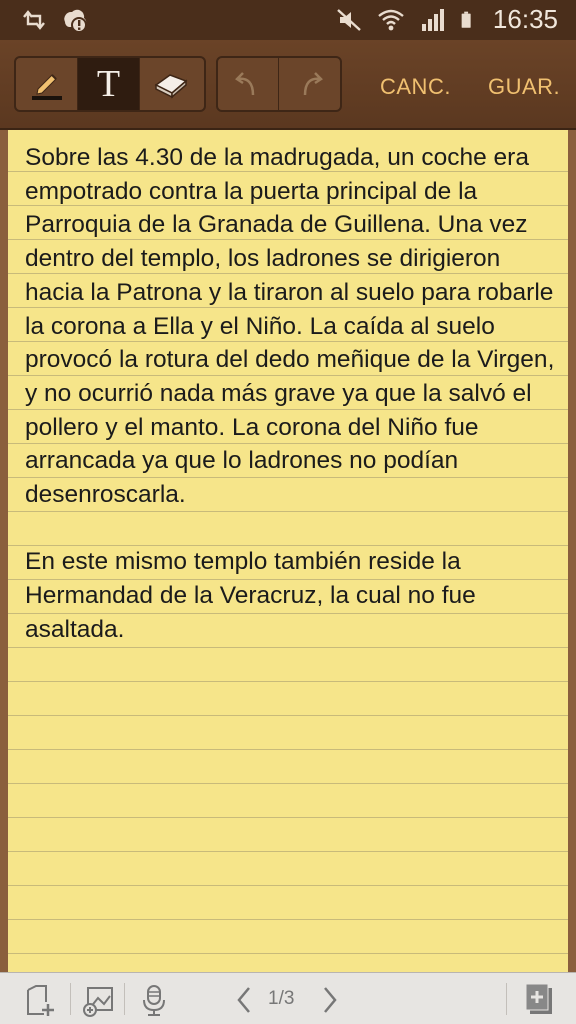  I want to click on next-page-button, so click(330, 1000).